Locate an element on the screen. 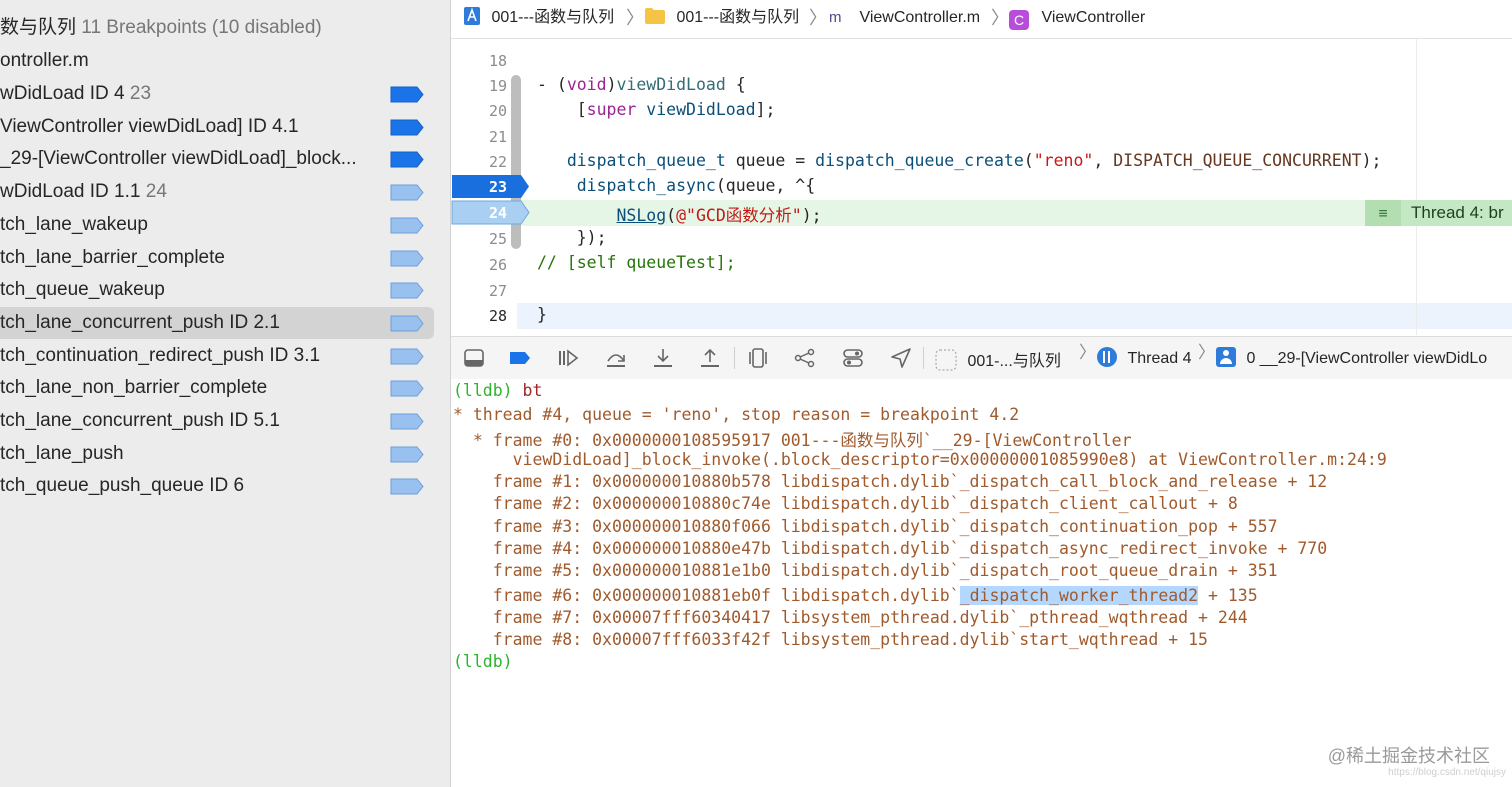  code-line-25: }); is located at coordinates (572, 237).